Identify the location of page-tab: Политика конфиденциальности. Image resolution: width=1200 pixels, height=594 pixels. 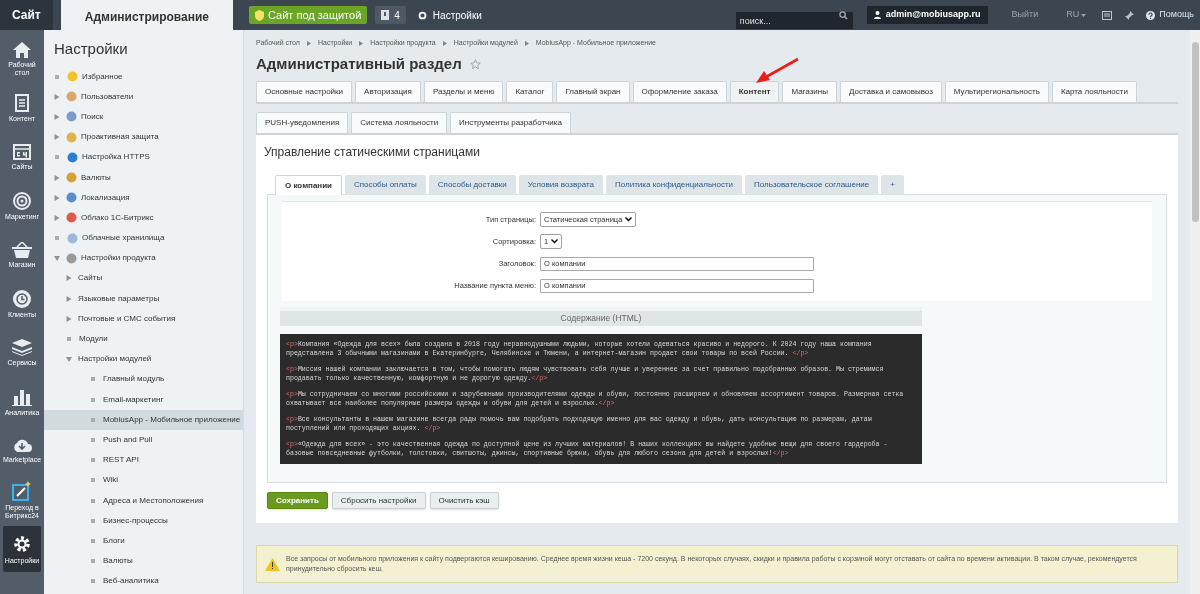
(674, 185).